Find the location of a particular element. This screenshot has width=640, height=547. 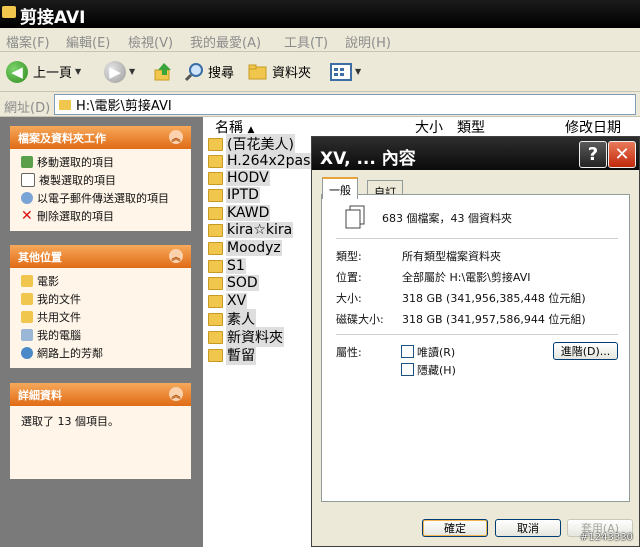

network-icon is located at coordinates (27, 353).